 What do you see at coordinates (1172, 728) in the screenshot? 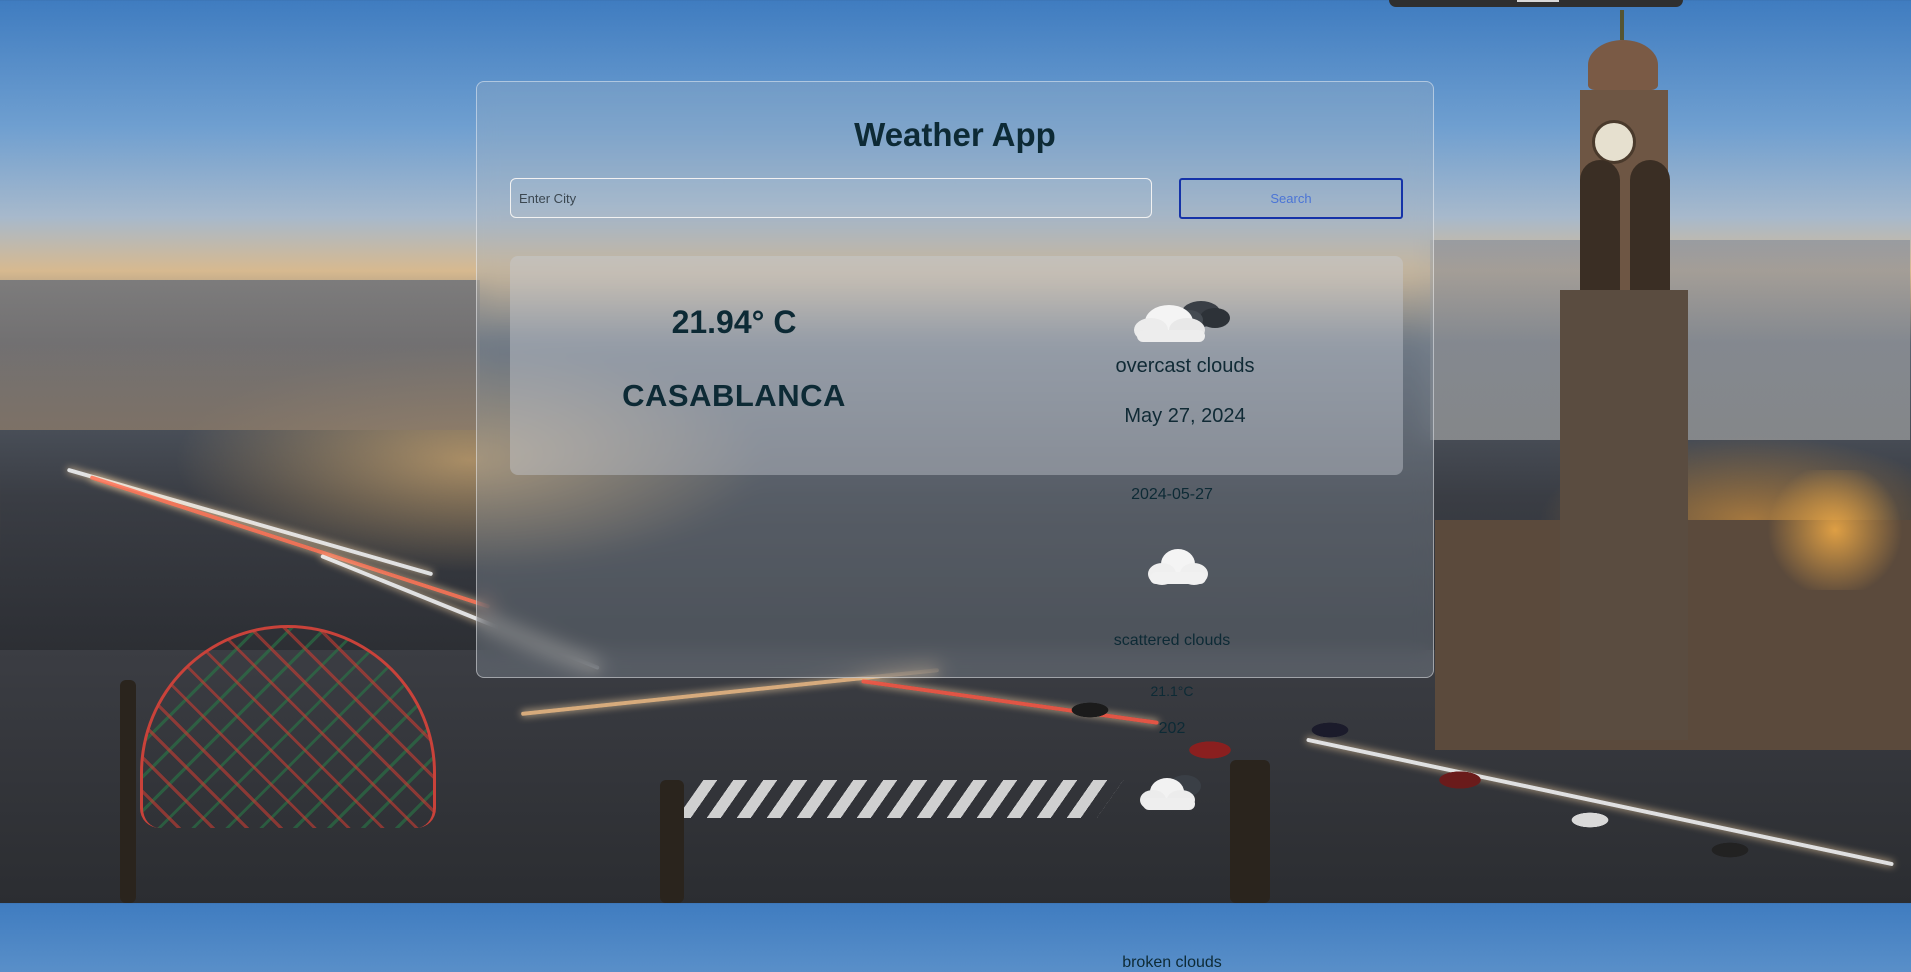
I see `forecast-date: 202` at bounding box center [1172, 728].